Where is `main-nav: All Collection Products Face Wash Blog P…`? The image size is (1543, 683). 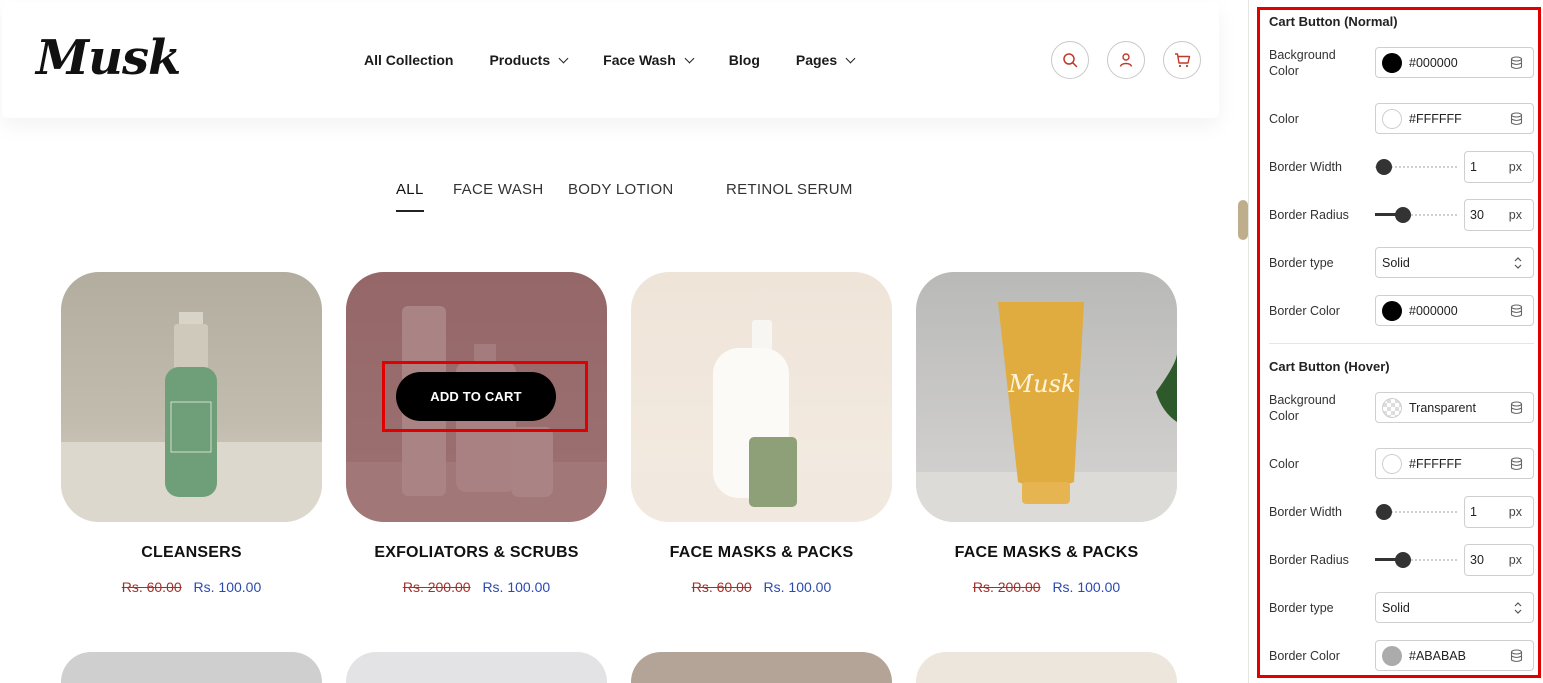 main-nav: All Collection Products Face Wash Blog P… is located at coordinates (627, 60).